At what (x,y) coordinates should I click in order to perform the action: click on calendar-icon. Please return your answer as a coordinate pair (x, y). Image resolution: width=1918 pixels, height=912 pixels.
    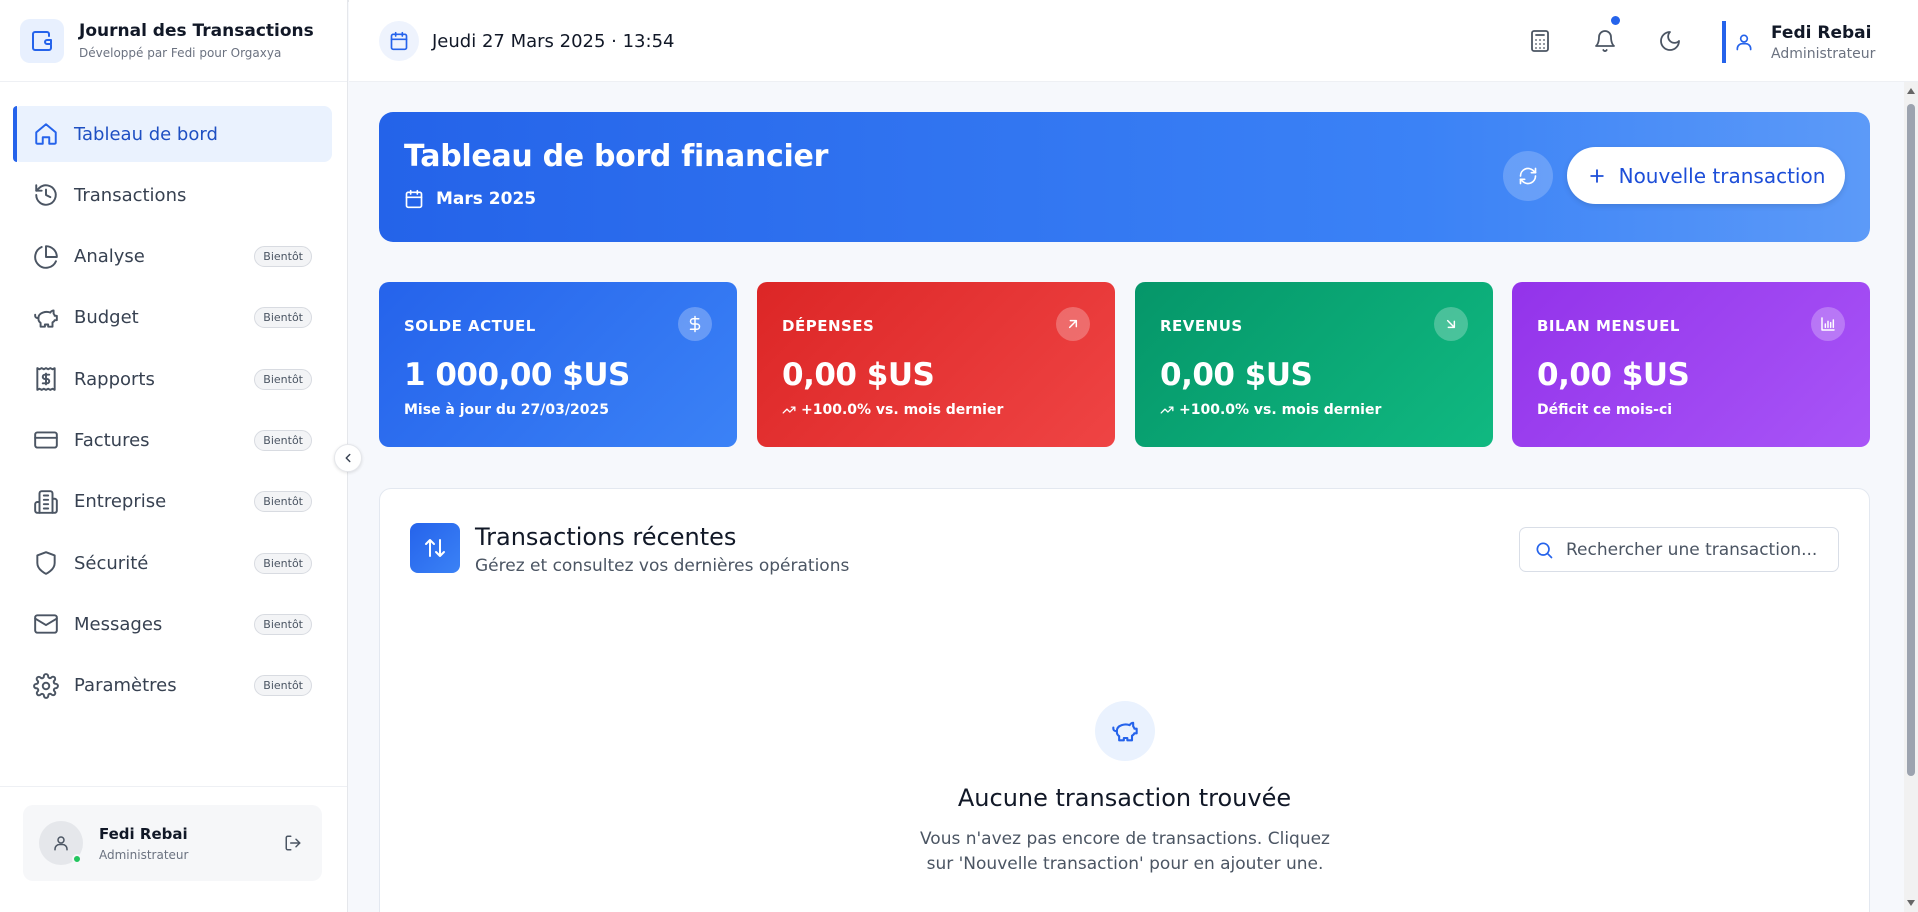
    Looking at the image, I should click on (399, 41).